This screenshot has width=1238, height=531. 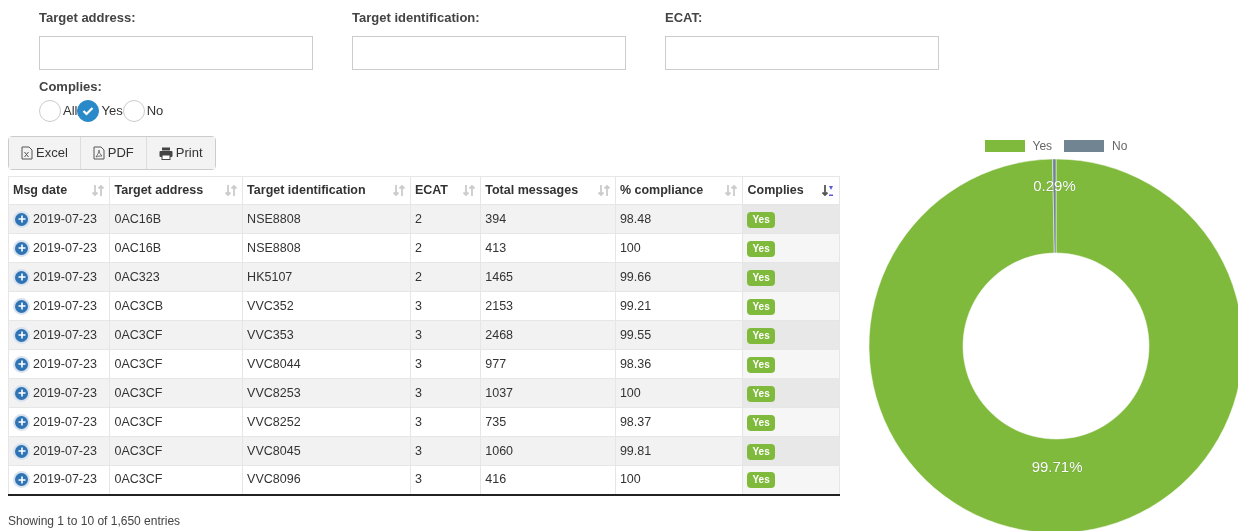 What do you see at coordinates (496, 218) in the screenshot?
I see `table-cell: 394` at bounding box center [496, 218].